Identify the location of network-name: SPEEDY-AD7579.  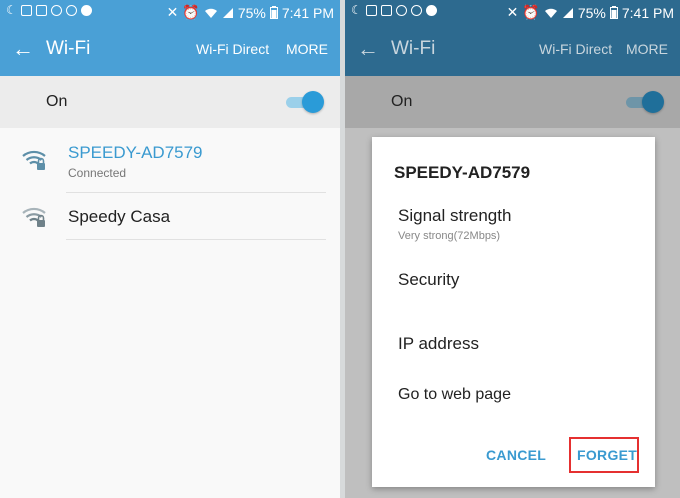
(135, 152).